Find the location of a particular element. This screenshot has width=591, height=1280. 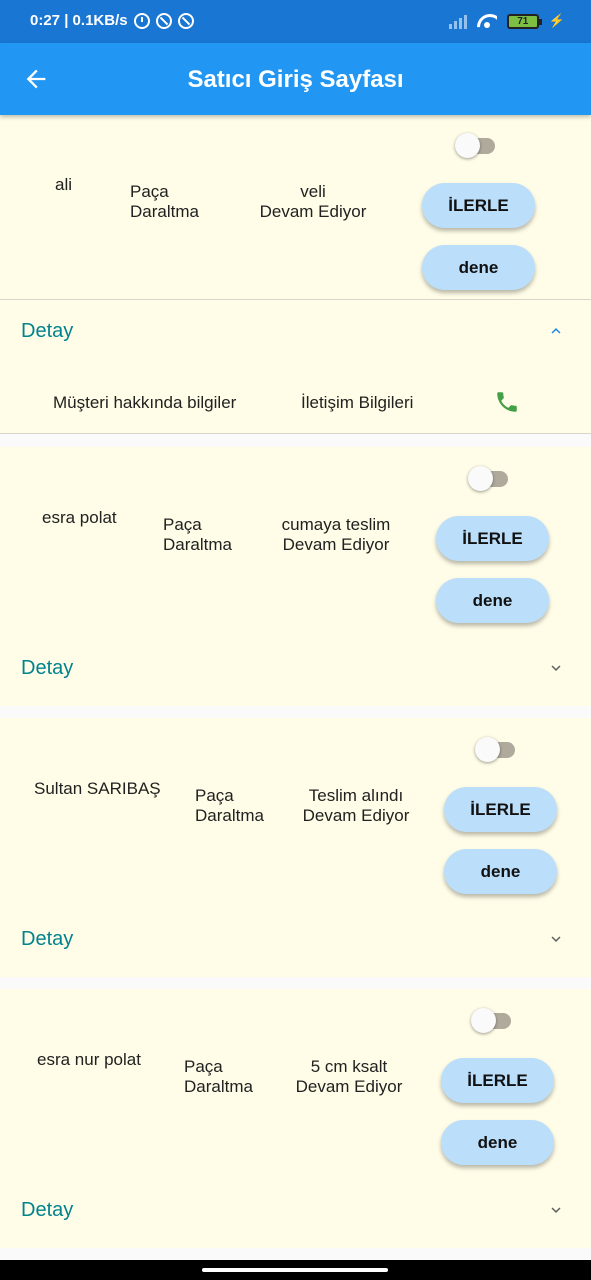

charging-icon: ⚡ is located at coordinates (556, 20).